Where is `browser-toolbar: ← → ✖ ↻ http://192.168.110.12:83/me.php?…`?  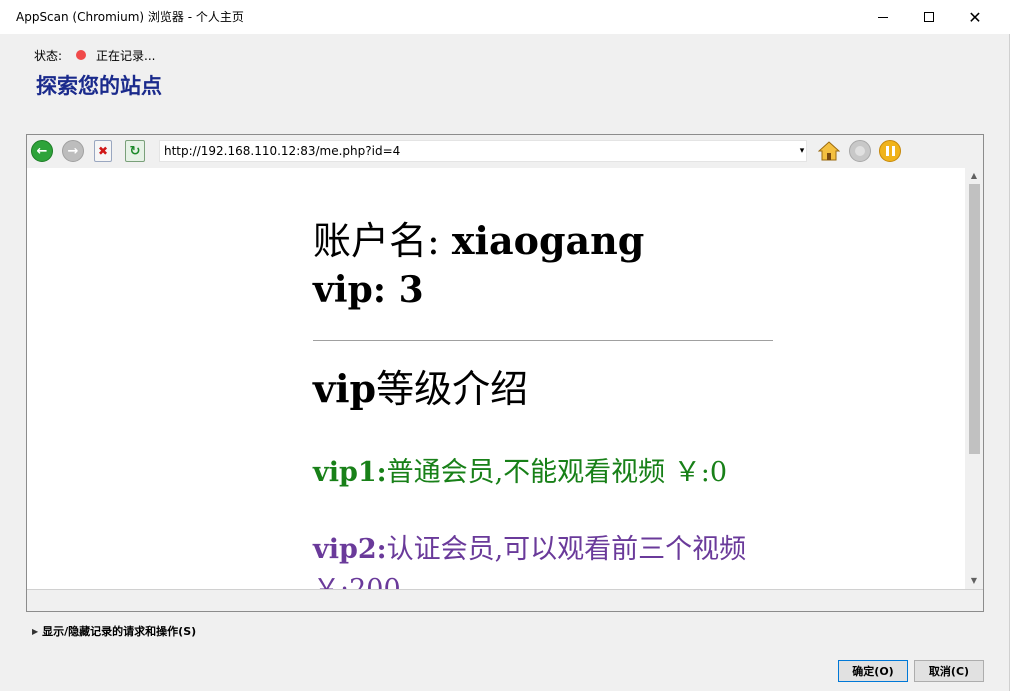 browser-toolbar: ← → ✖ ↻ http://192.168.110.12:83/me.php?… is located at coordinates (505, 151).